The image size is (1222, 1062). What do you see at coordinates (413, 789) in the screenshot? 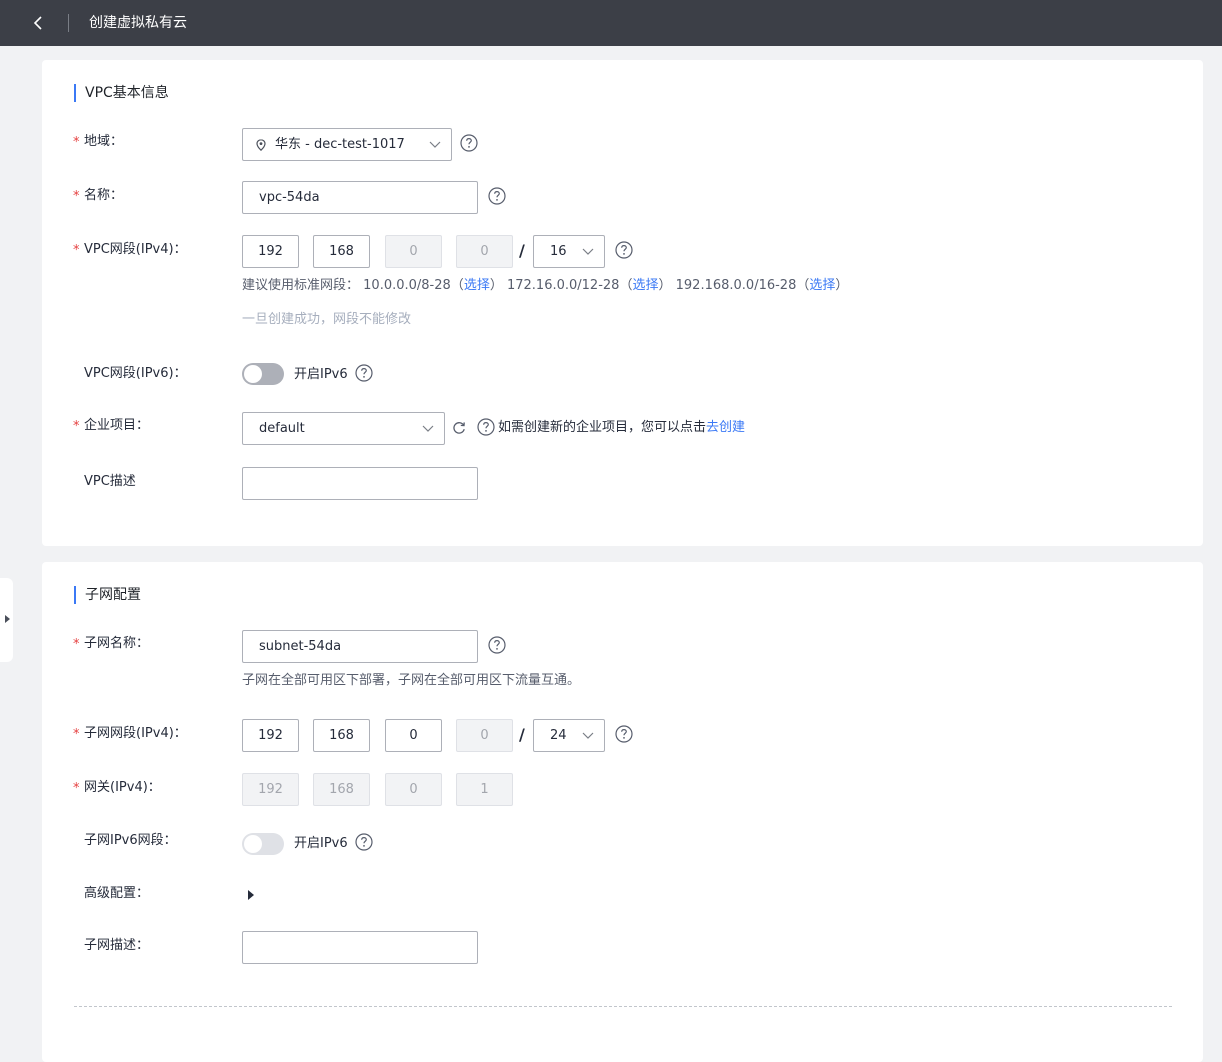
I see `gateway-octet-3: 0` at bounding box center [413, 789].